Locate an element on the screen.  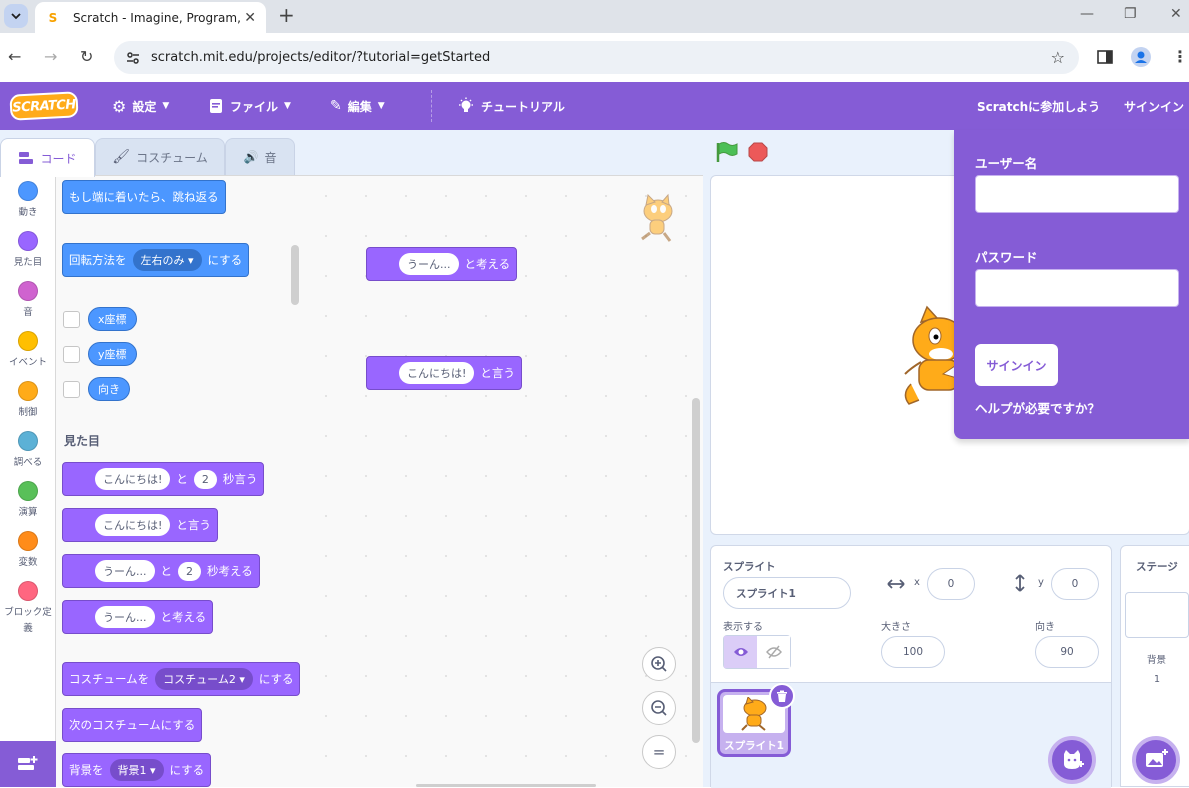
stop-icon is located at coordinates (758, 152).